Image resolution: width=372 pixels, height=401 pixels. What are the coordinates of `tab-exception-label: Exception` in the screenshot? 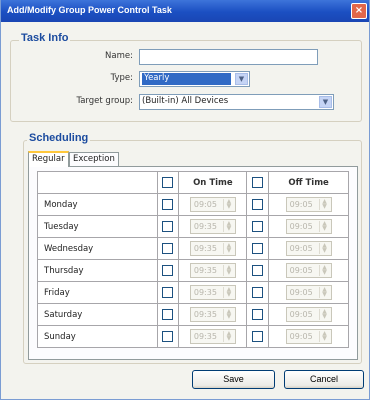 It's located at (94, 159).